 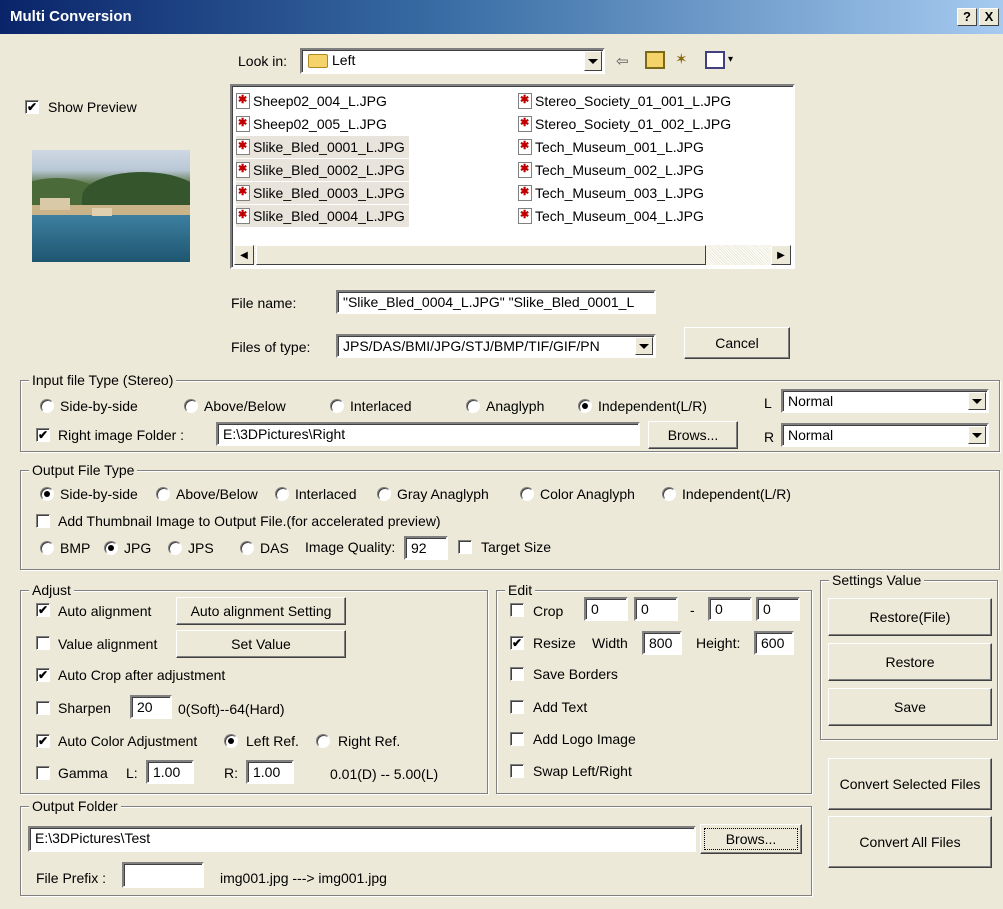 What do you see at coordinates (337, 406) in the screenshot?
I see `input-type-radio-interlaced` at bounding box center [337, 406].